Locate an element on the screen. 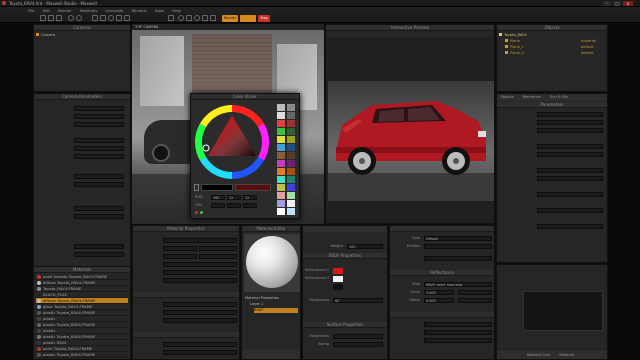 The image size is (640, 360). reflectance90-swatch is located at coordinates (338, 279).